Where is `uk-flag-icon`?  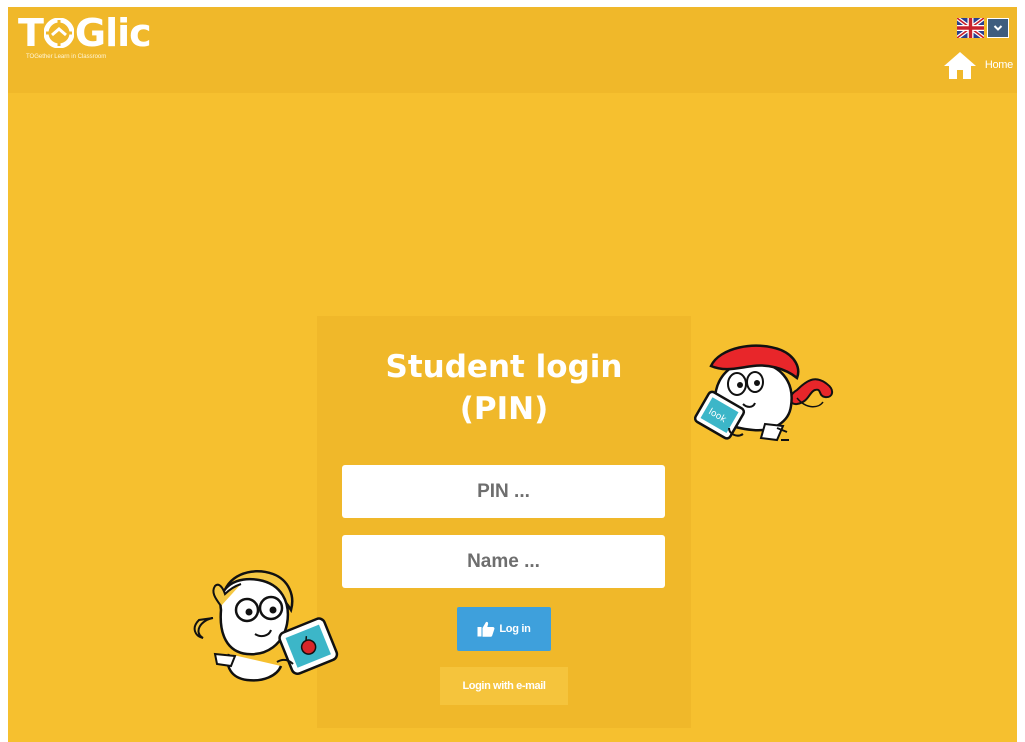
uk-flag-icon is located at coordinates (970, 28).